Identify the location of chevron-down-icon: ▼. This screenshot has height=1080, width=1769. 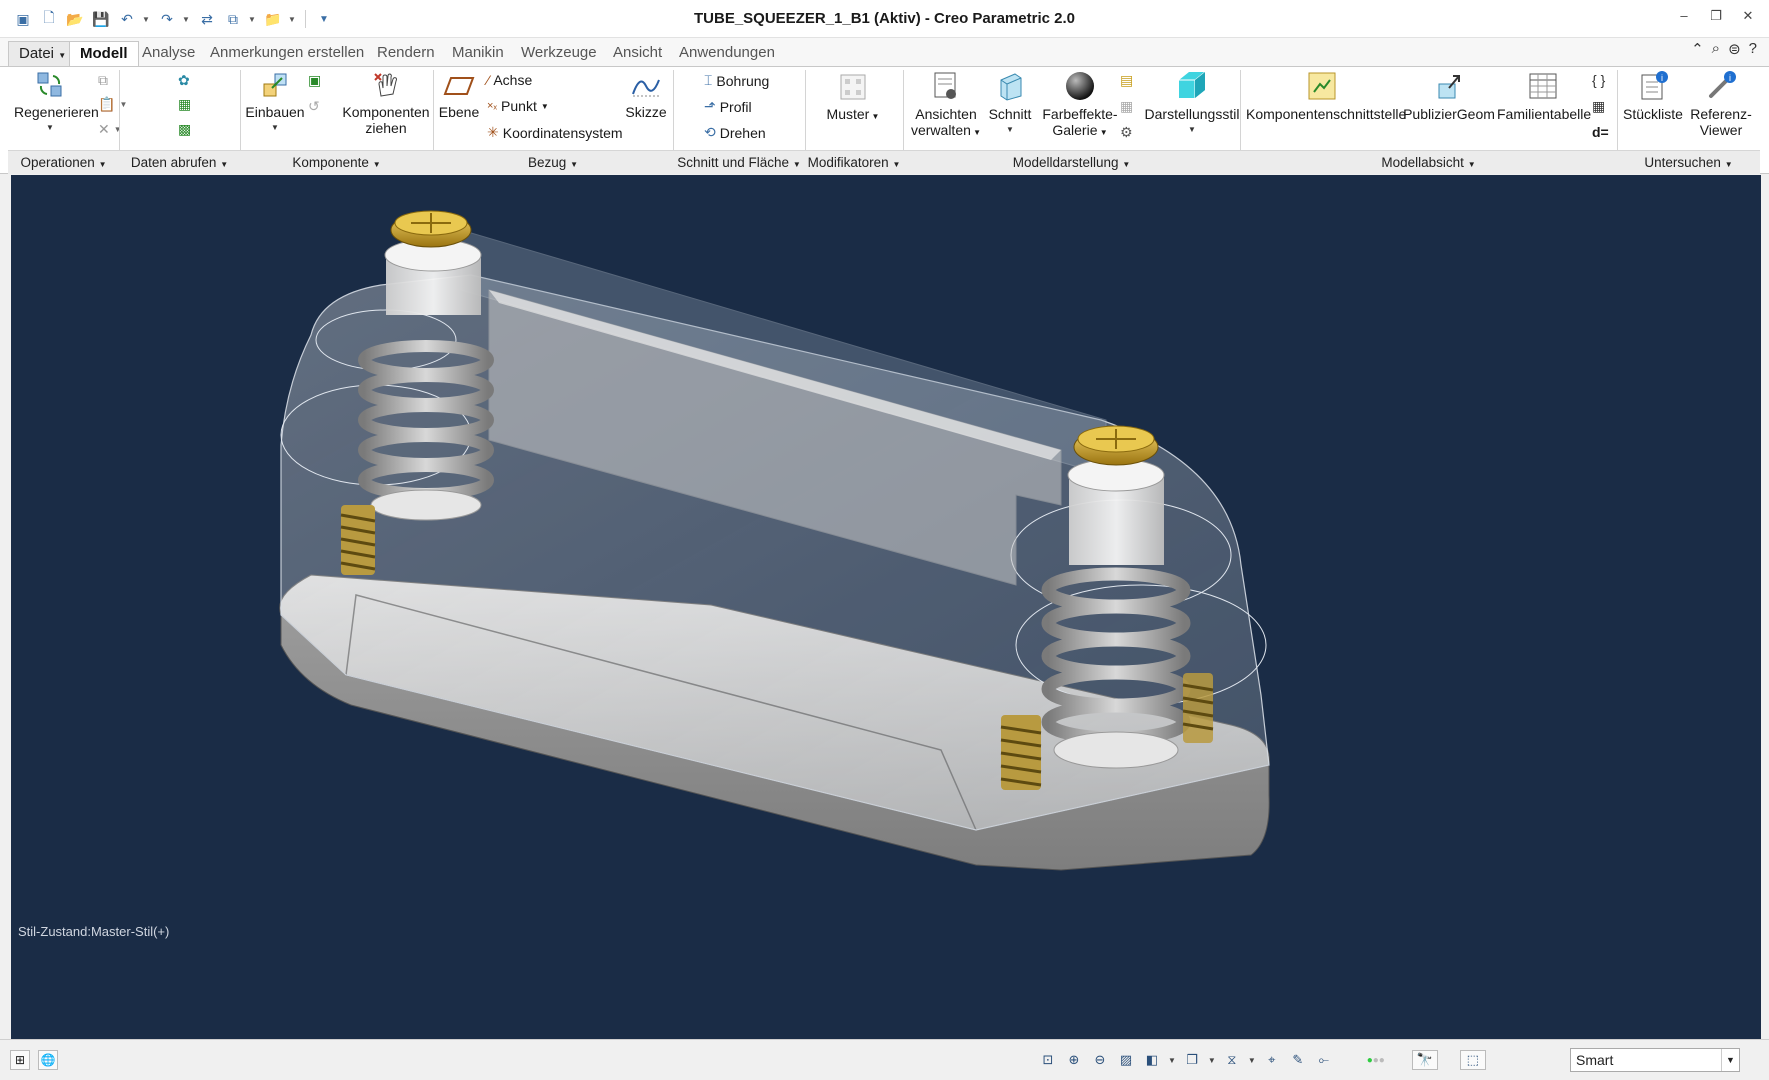
(1730, 1060).